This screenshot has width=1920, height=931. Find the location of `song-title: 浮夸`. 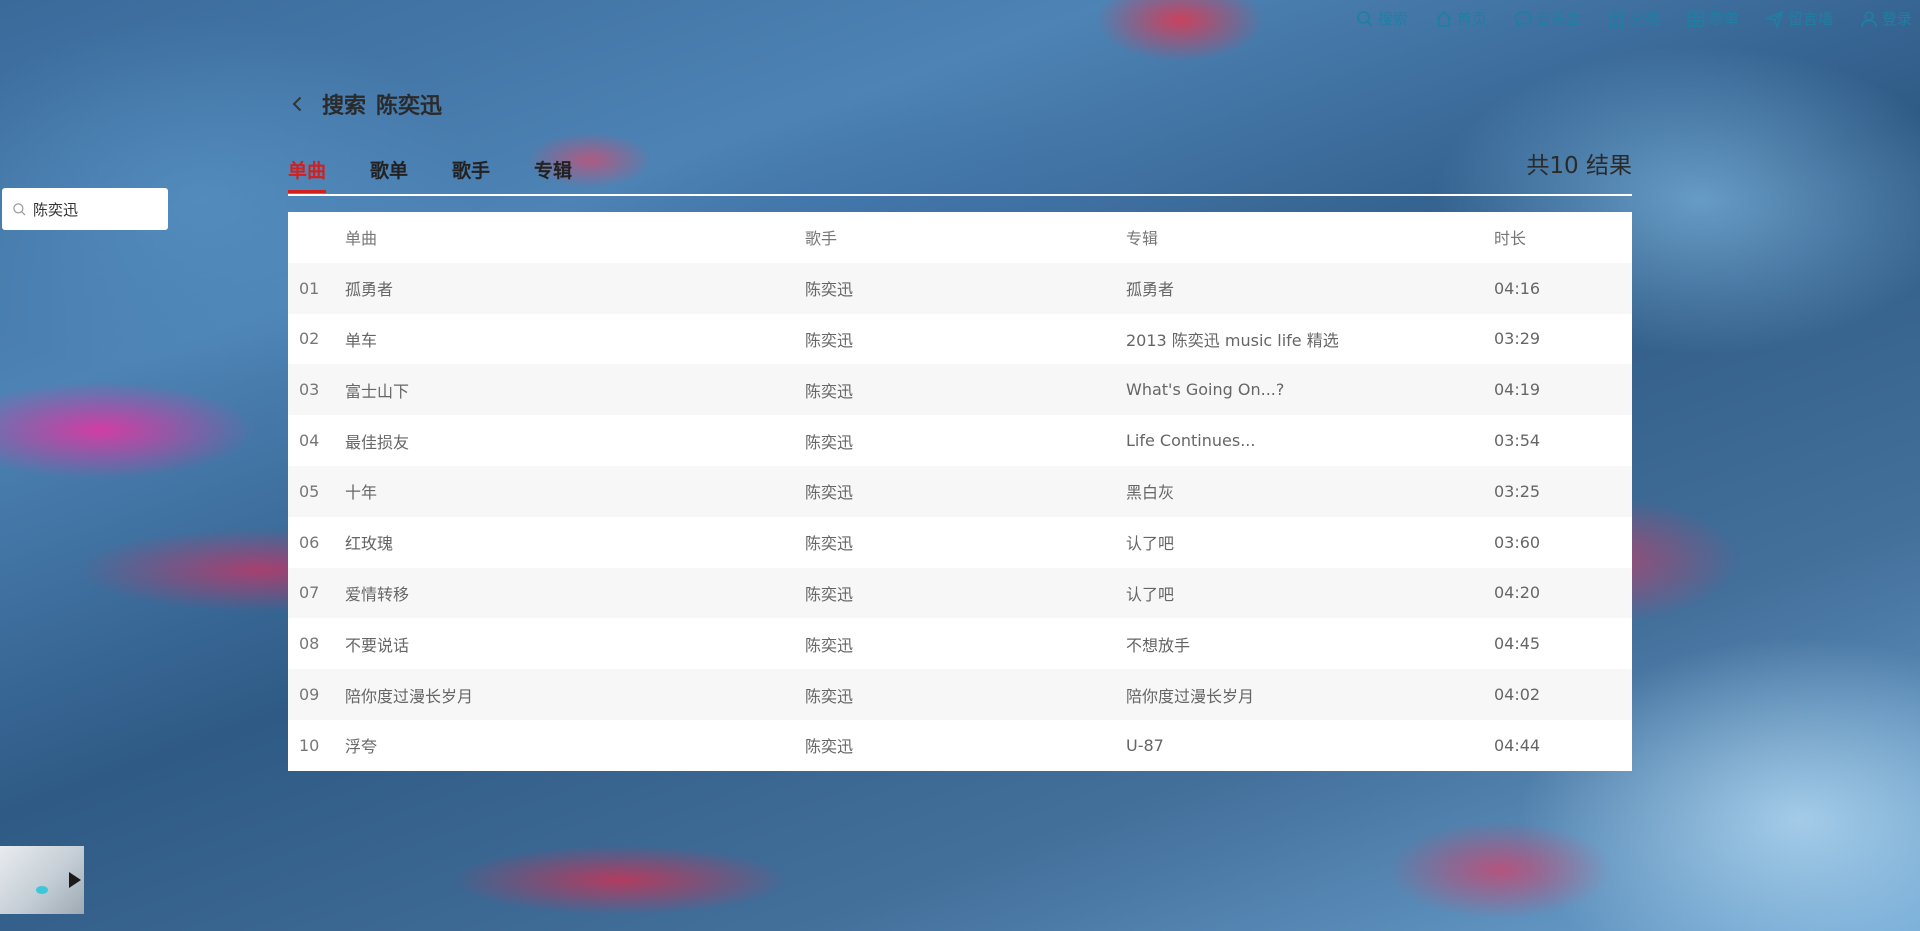

song-title: 浮夸 is located at coordinates (575, 745).